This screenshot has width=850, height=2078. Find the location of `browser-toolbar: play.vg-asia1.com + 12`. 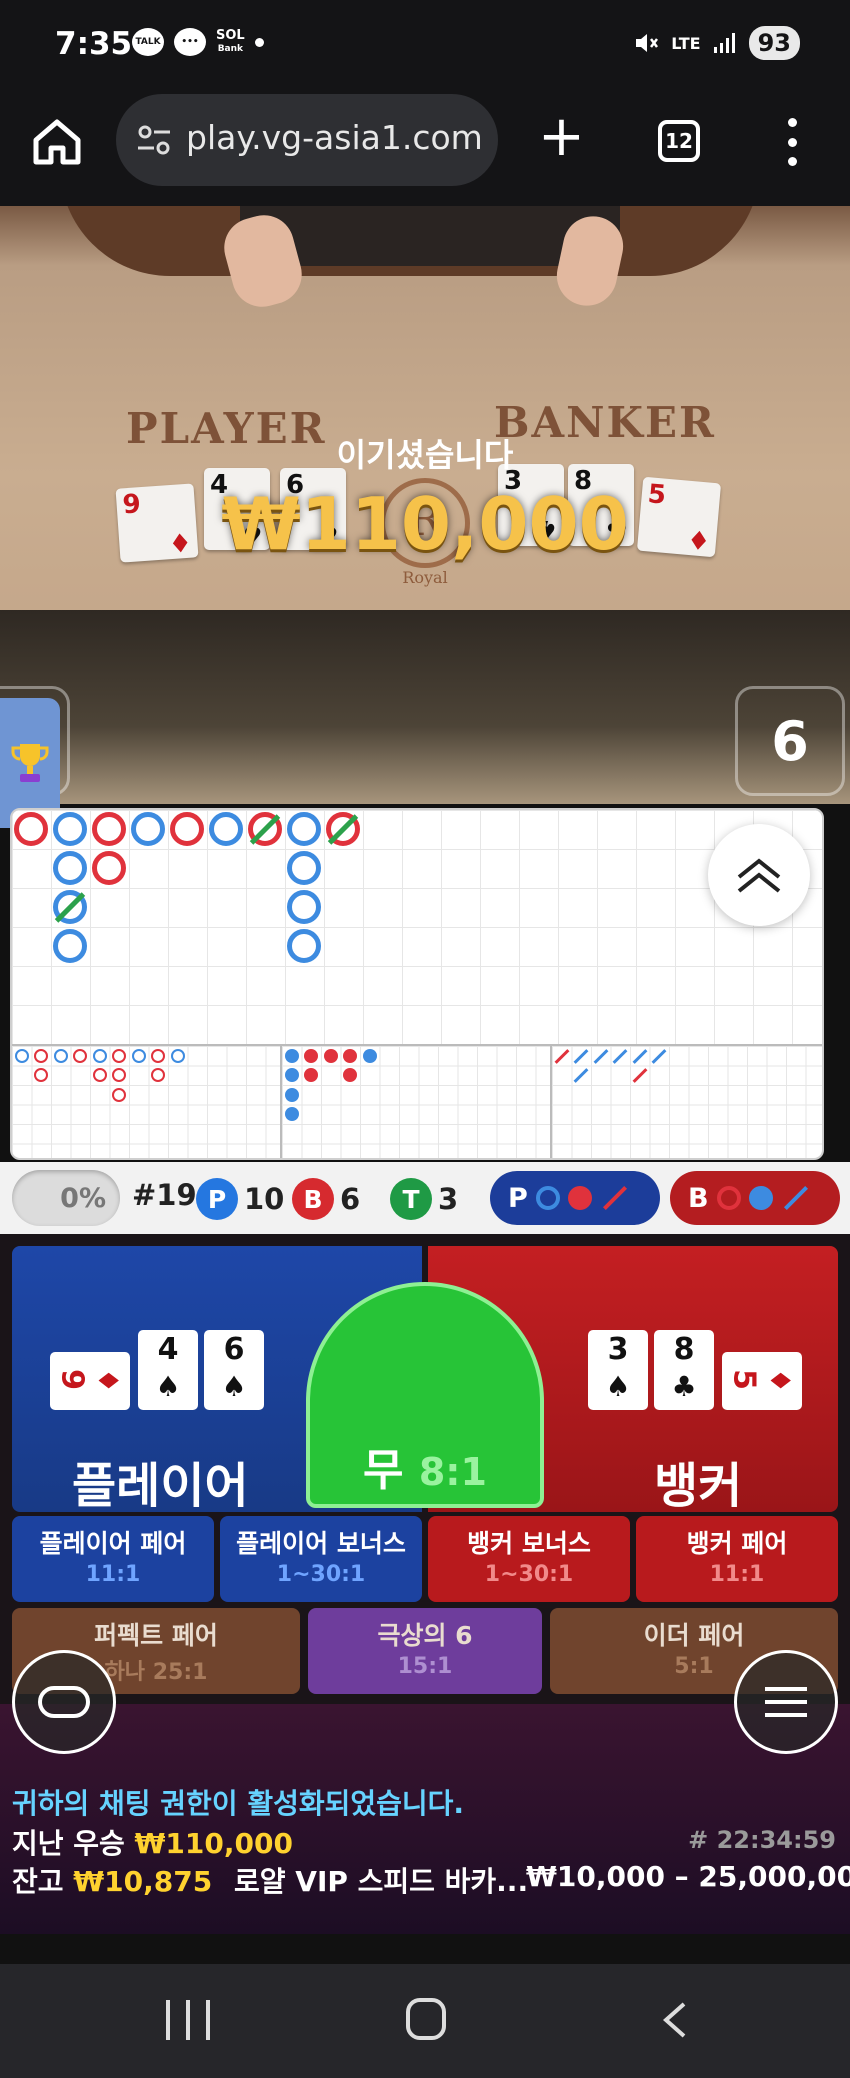

browser-toolbar: play.vg-asia1.com + 12 is located at coordinates (425, 148).